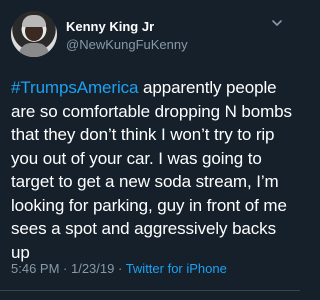 The width and height of the screenshot is (320, 300). I want to click on tweet-meta: 5:46 PM · 1/23/19 · Twitter for iPhone, so click(119, 269).